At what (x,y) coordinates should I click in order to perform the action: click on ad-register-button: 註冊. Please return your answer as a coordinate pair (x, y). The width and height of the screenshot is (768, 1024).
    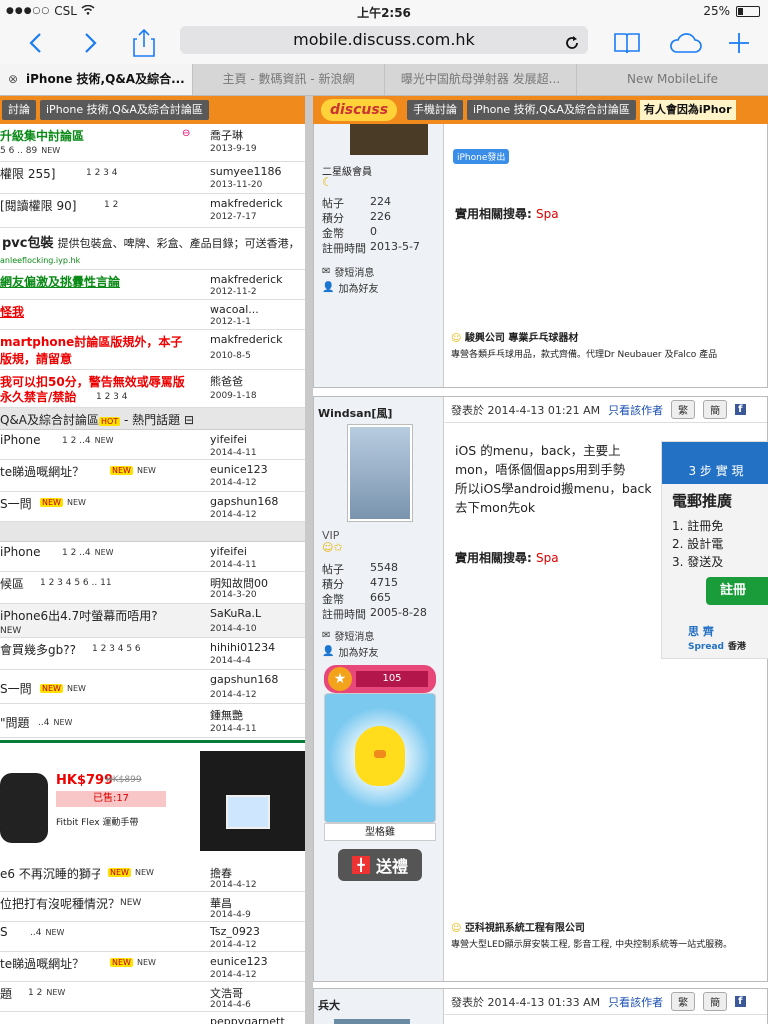
    Looking at the image, I should click on (737, 591).